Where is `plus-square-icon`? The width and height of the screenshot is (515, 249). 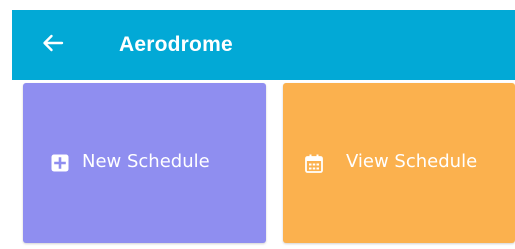 plus-square-icon is located at coordinates (60, 163).